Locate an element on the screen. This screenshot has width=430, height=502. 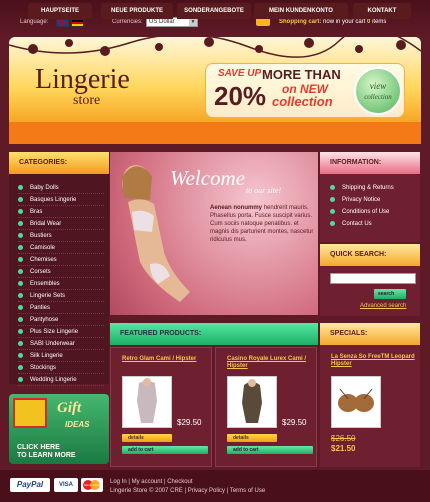
category-item: Lingerie Sets is located at coordinates (61, 296).